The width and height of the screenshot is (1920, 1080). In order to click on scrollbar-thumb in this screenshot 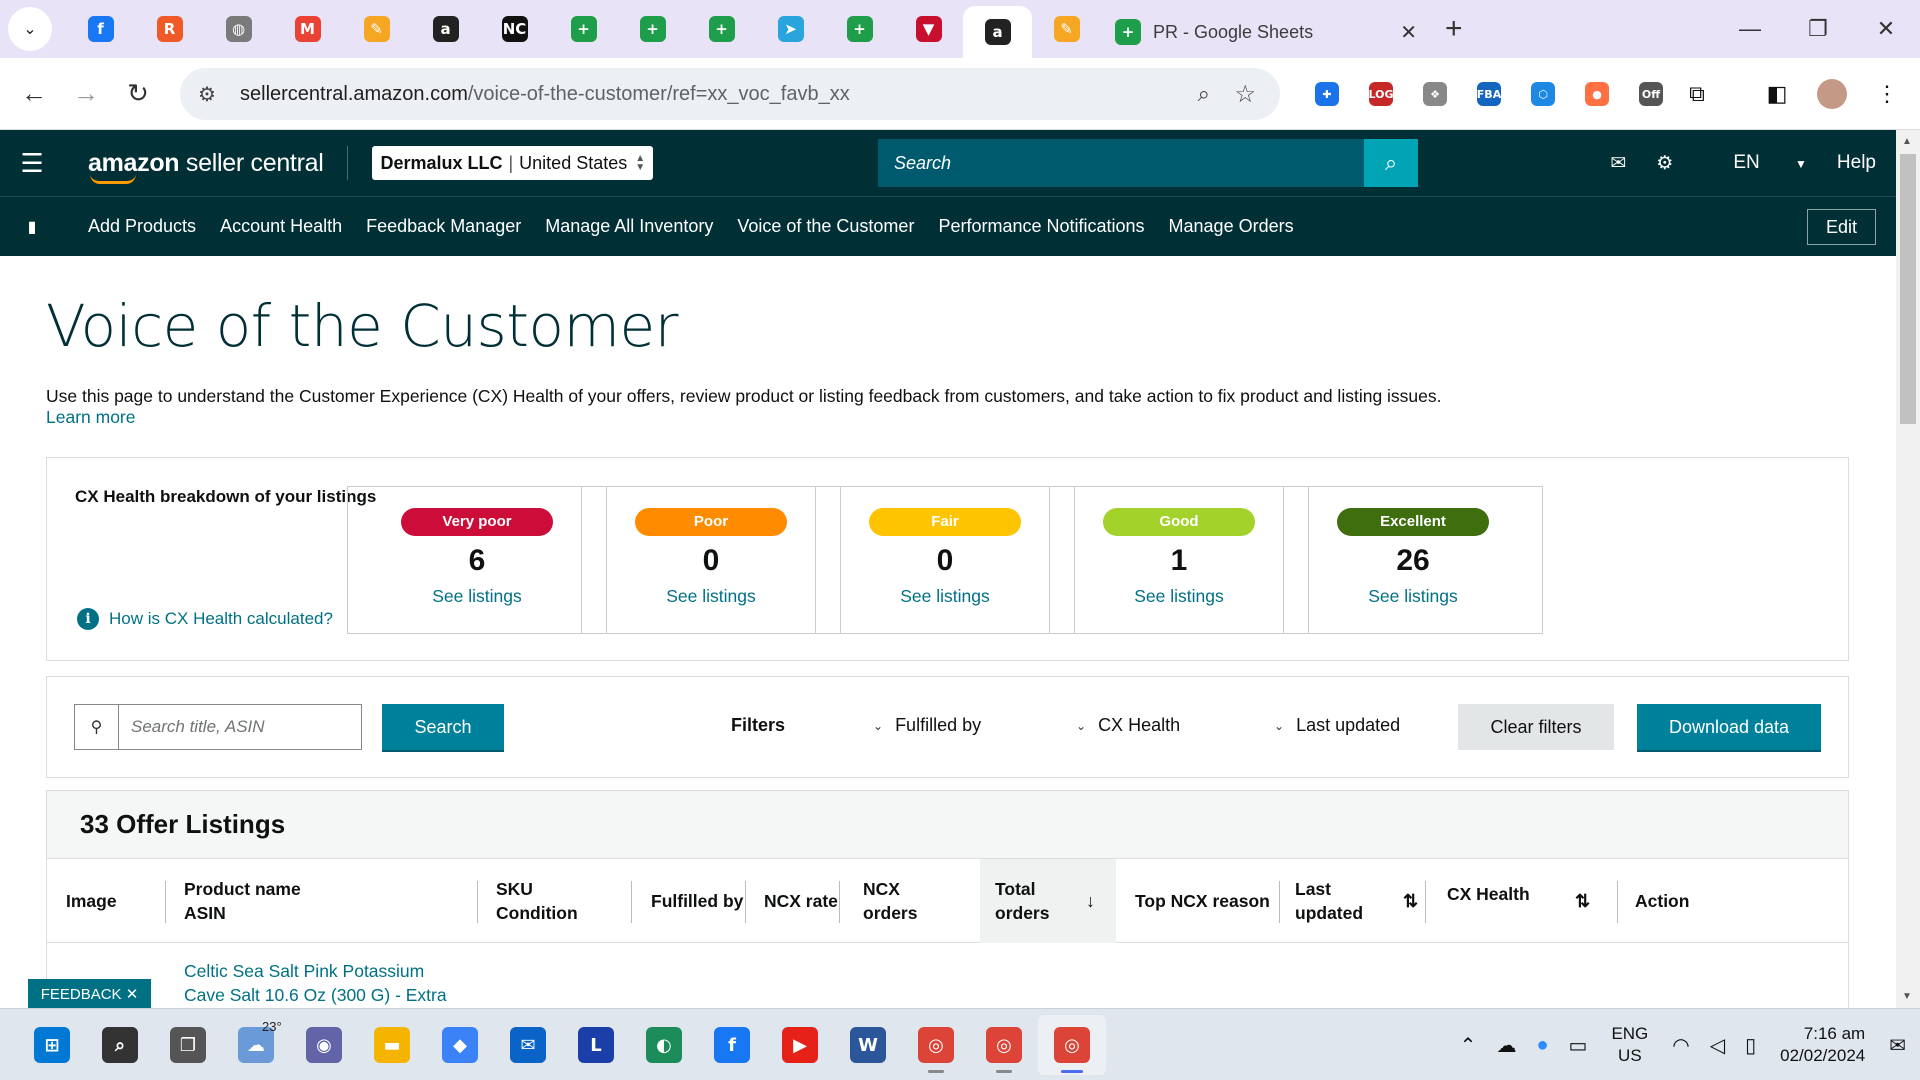, I will do `click(1908, 289)`.